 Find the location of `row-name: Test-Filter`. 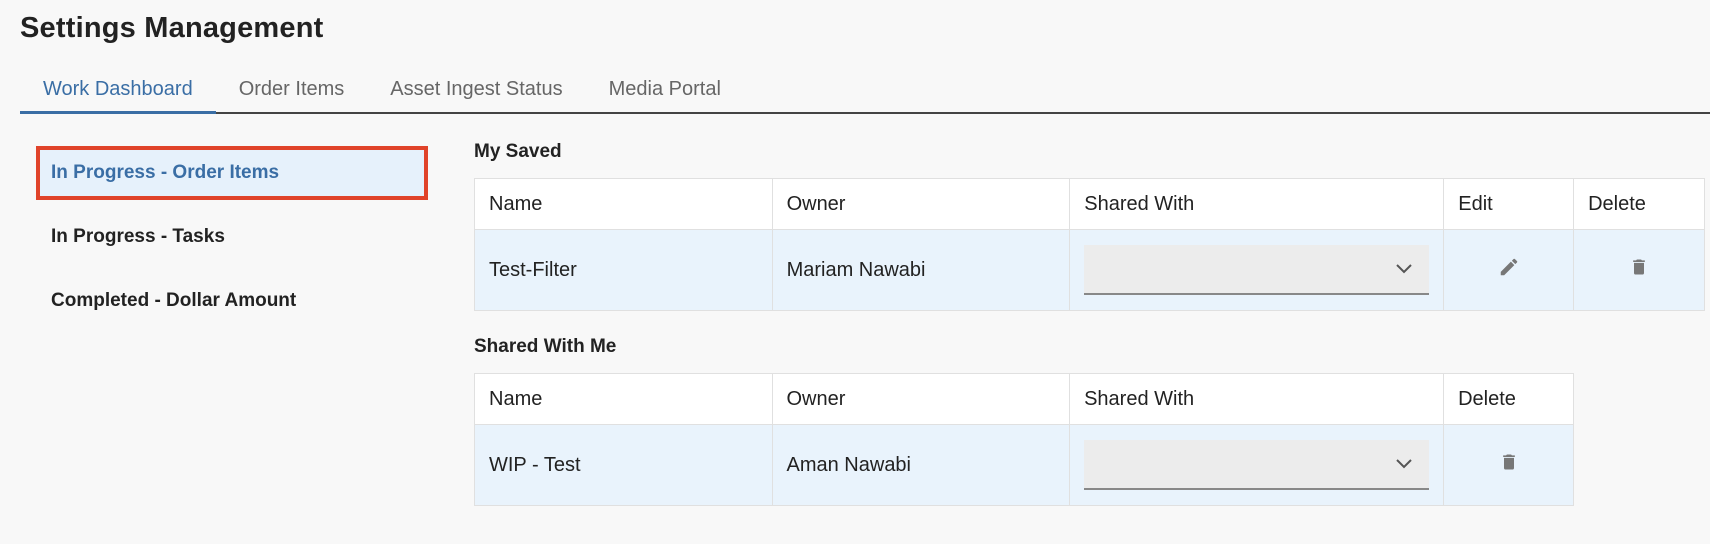

row-name: Test-Filter is located at coordinates (623, 270).